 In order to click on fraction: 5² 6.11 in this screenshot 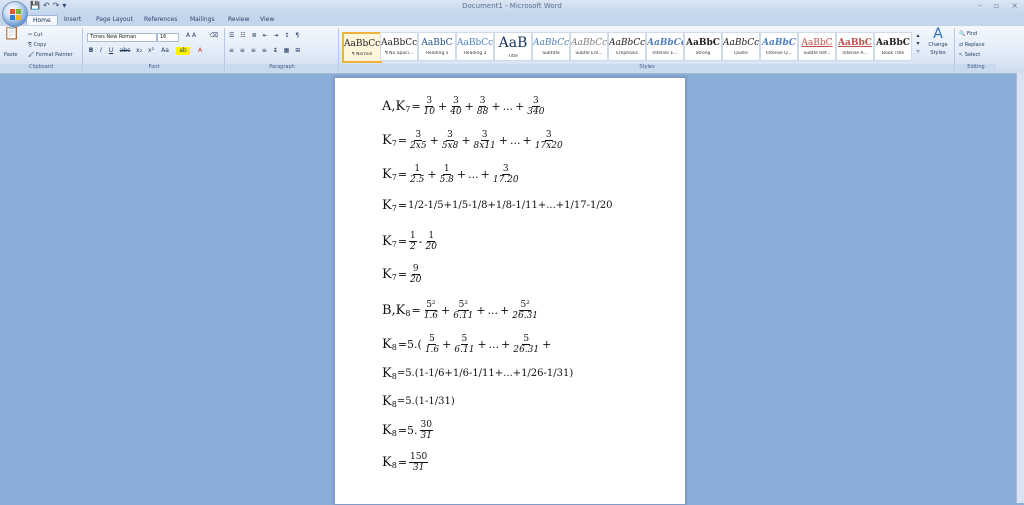, I will do `click(463, 310)`.